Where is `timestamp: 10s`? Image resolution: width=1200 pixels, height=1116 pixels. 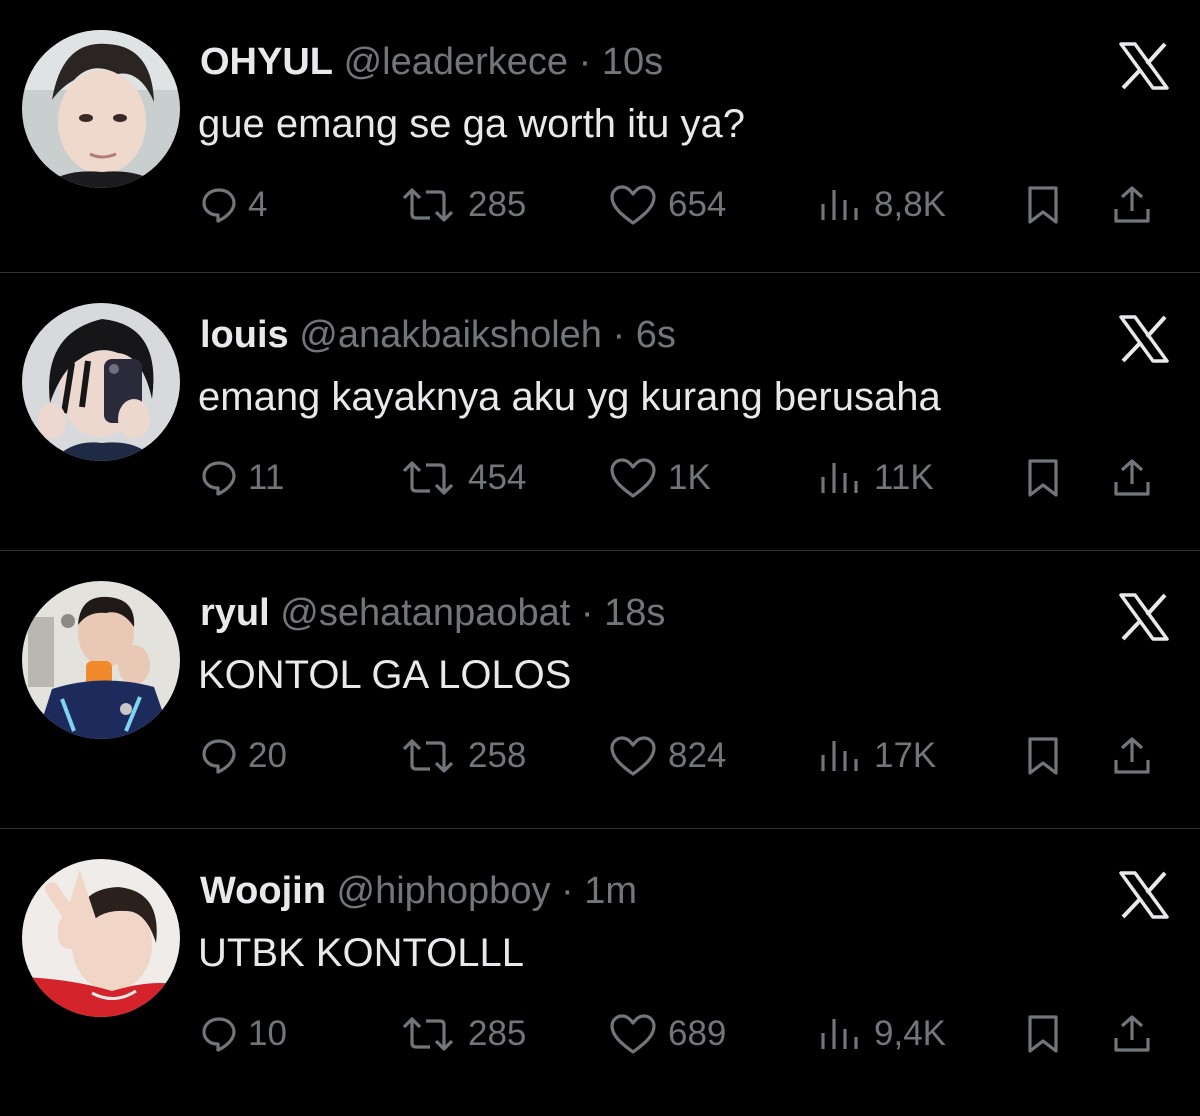
timestamp: 10s is located at coordinates (632, 62).